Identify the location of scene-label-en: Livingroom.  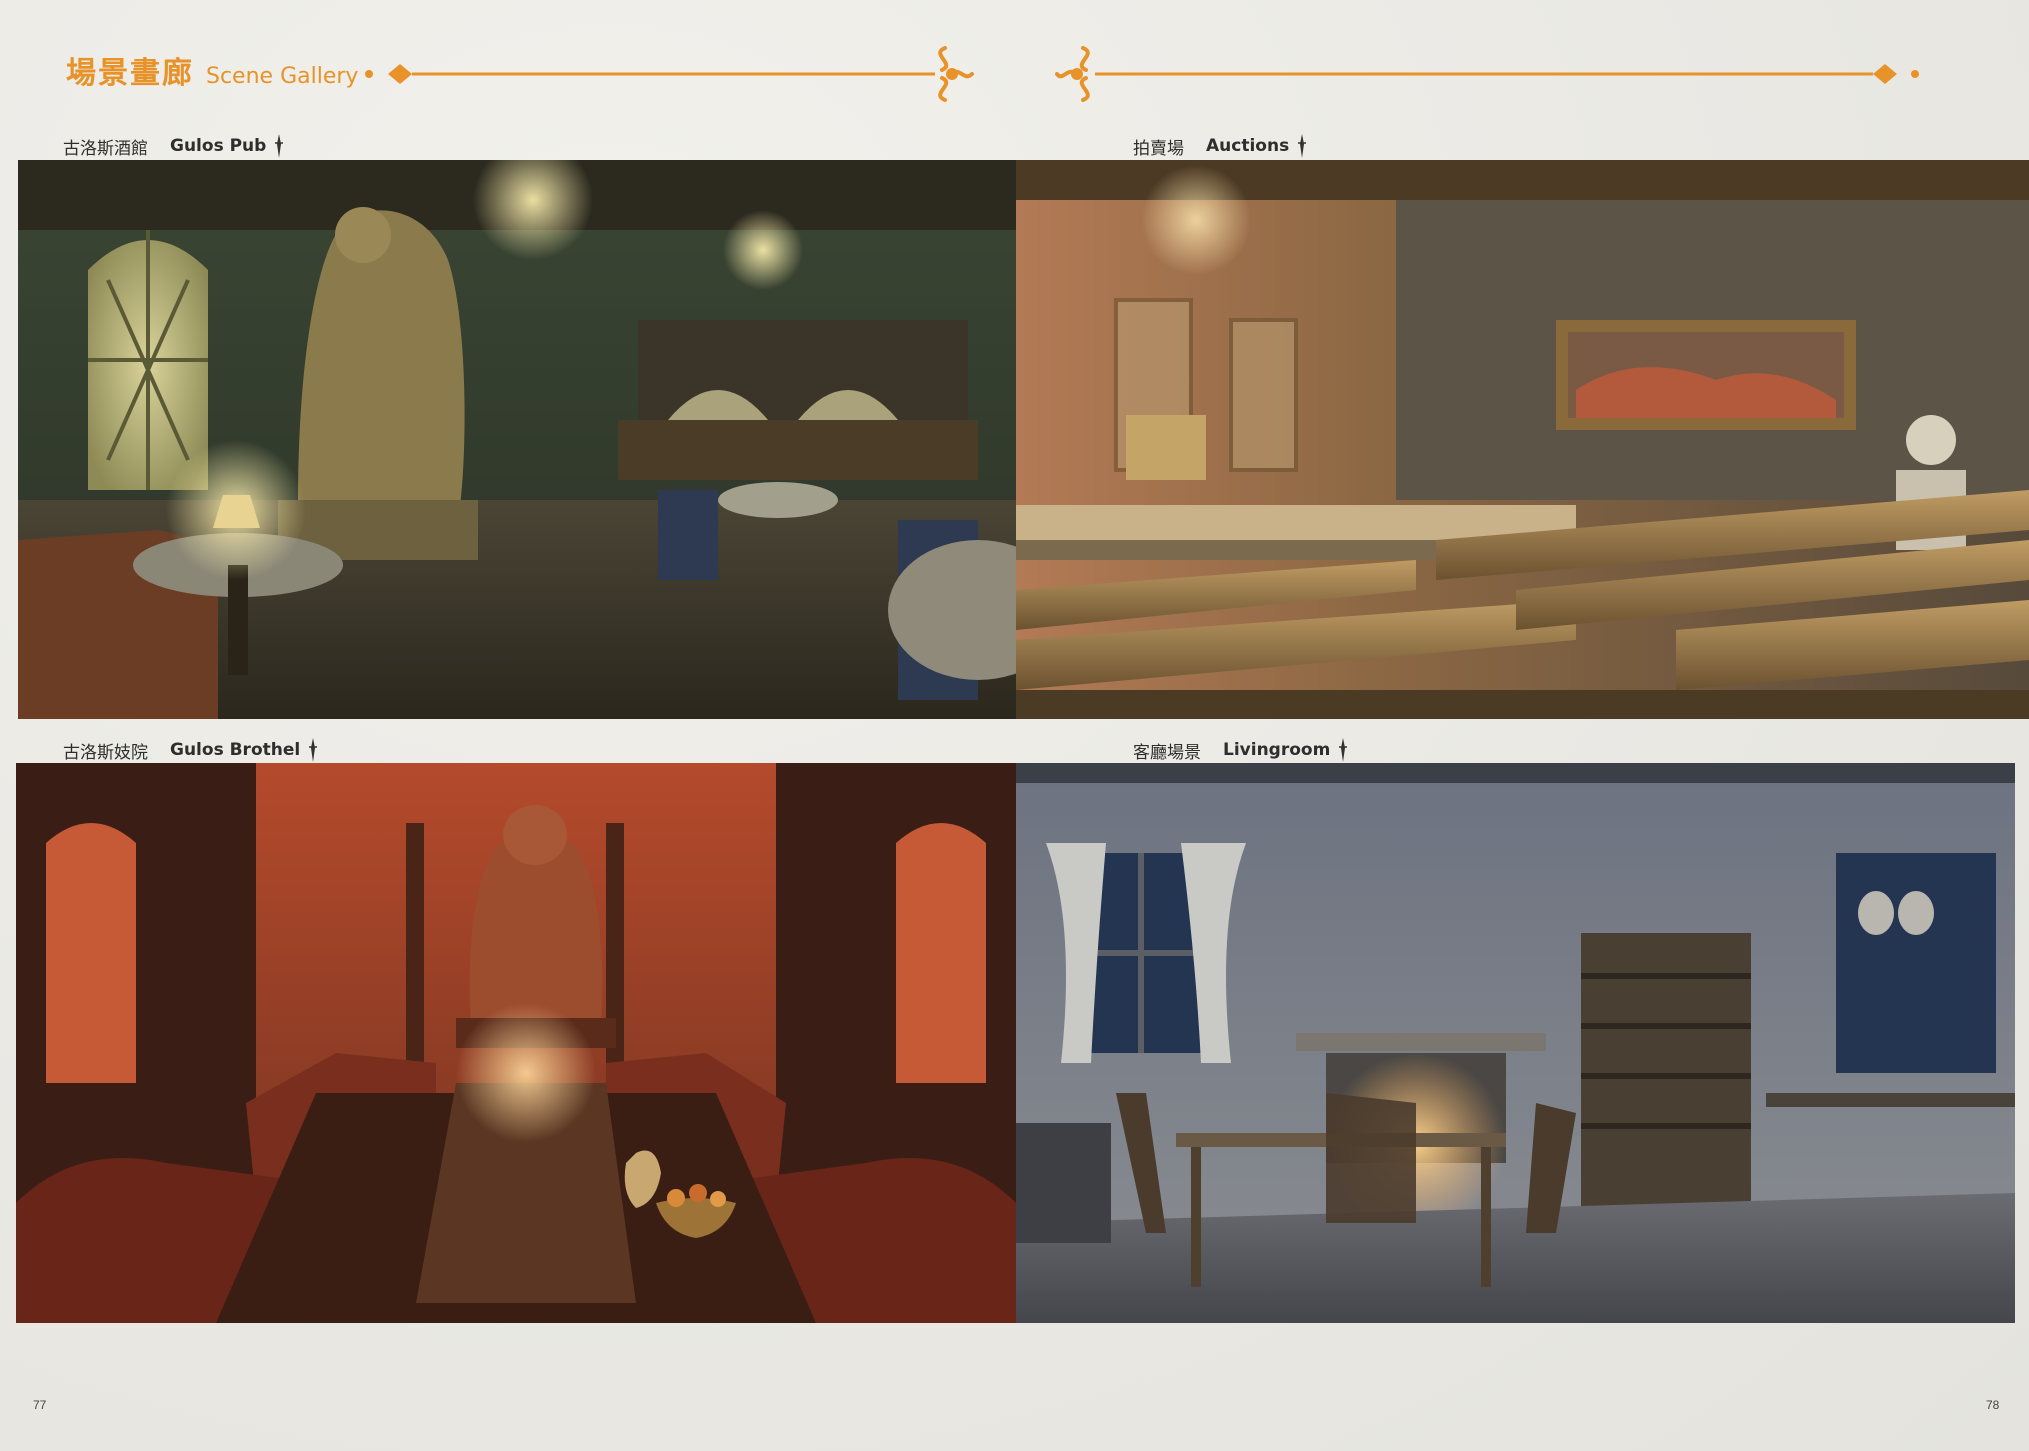
(1277, 750).